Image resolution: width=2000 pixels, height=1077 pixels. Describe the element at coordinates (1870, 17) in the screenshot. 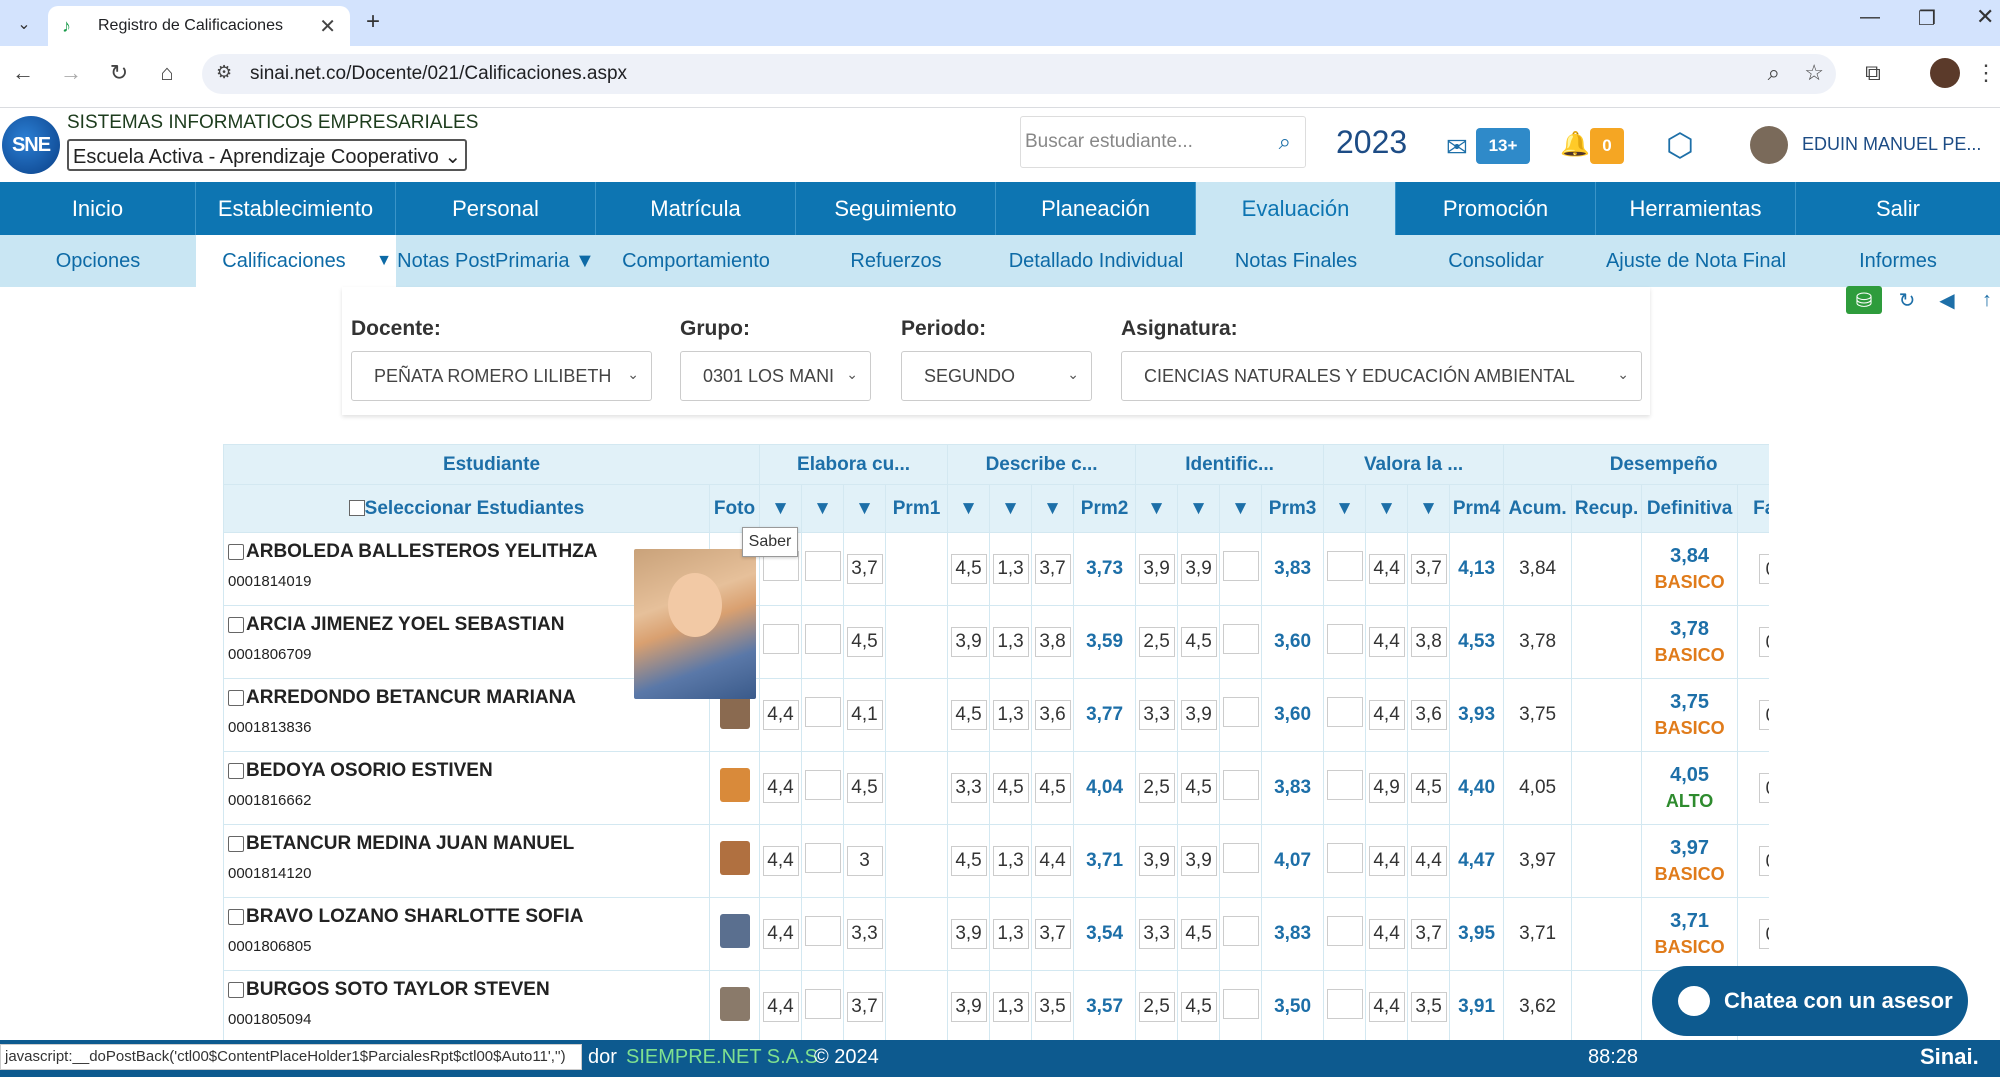

I see `minimize-icon: —` at that location.